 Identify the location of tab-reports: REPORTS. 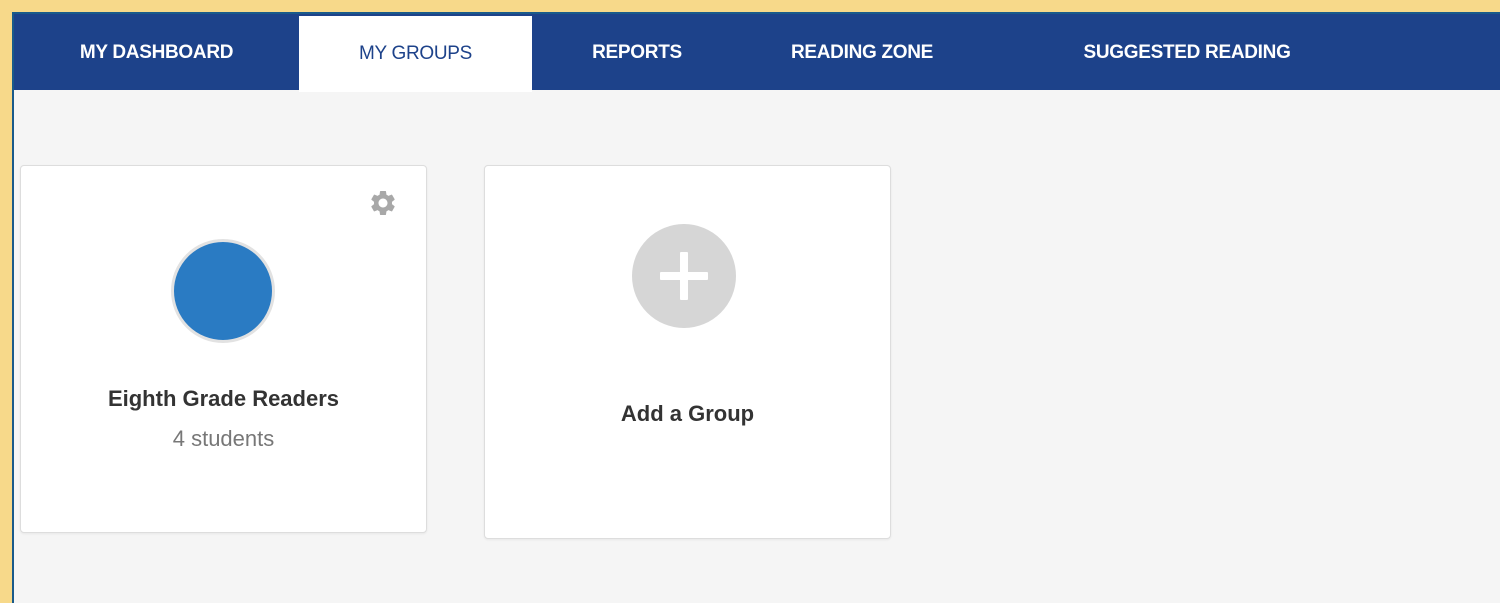
(637, 53).